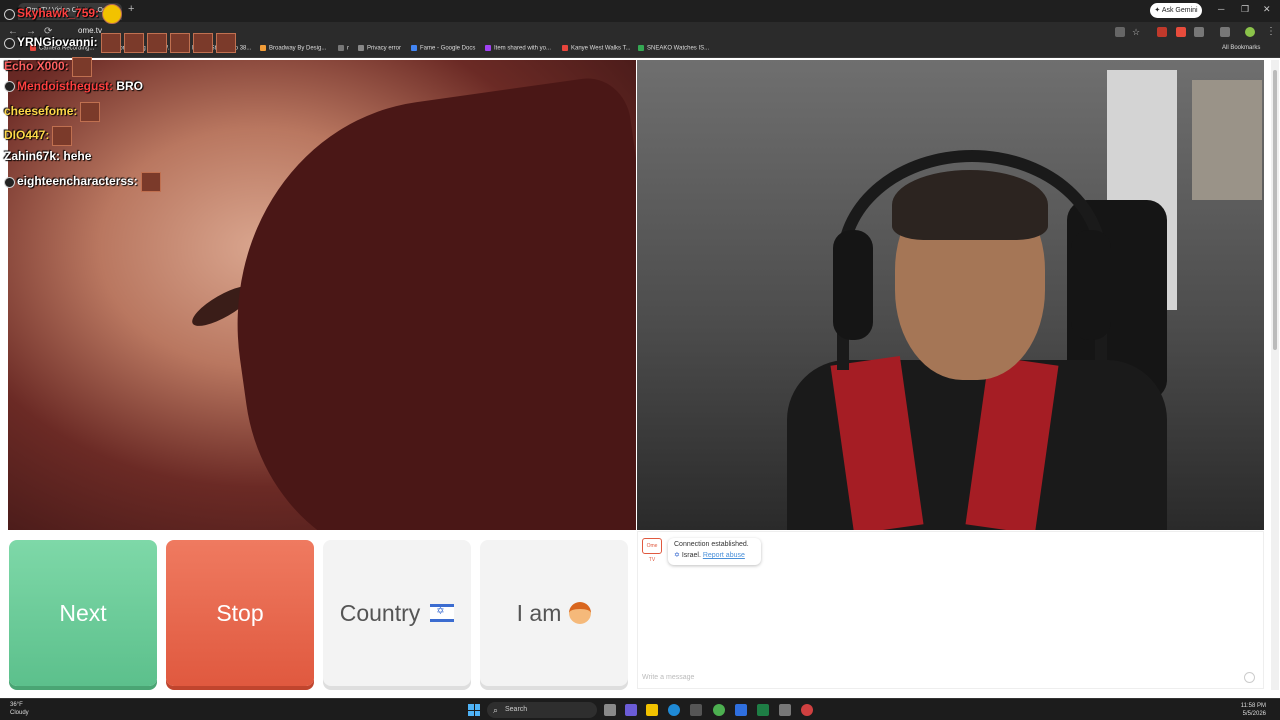  I want to click on chat-message: Mendoisthegust: BRO, so click(73, 86).